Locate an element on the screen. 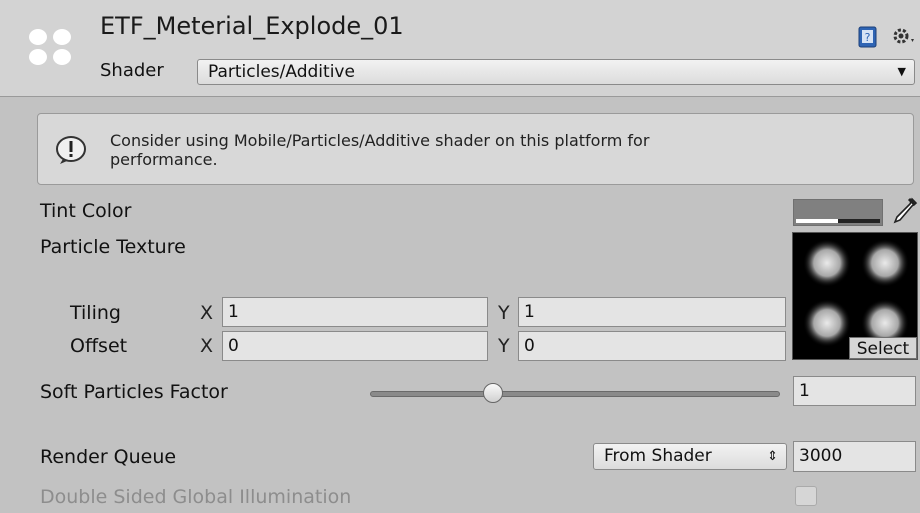 This screenshot has height=513, width=920. offset-label: Offset is located at coordinates (99, 346).